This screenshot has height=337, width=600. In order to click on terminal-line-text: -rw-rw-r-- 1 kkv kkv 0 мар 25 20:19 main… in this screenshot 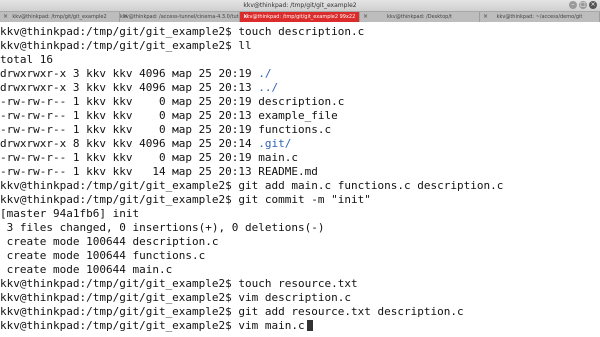, I will do `click(149, 157)`.